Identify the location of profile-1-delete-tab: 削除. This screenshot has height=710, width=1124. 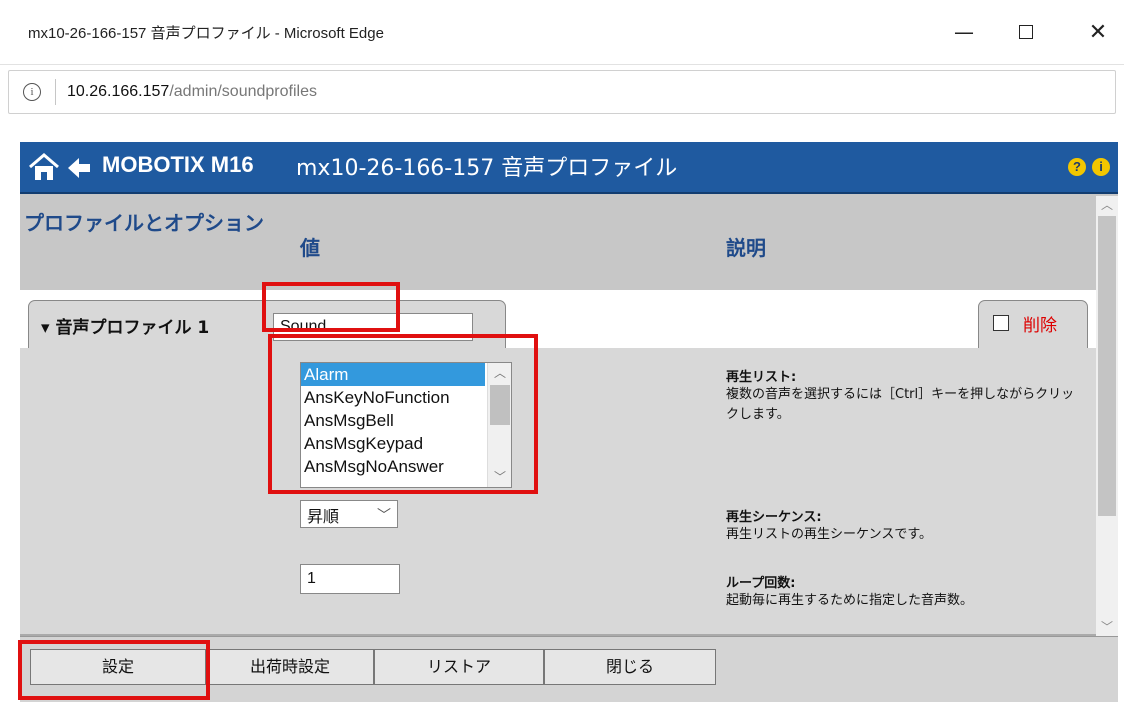
(1033, 324).